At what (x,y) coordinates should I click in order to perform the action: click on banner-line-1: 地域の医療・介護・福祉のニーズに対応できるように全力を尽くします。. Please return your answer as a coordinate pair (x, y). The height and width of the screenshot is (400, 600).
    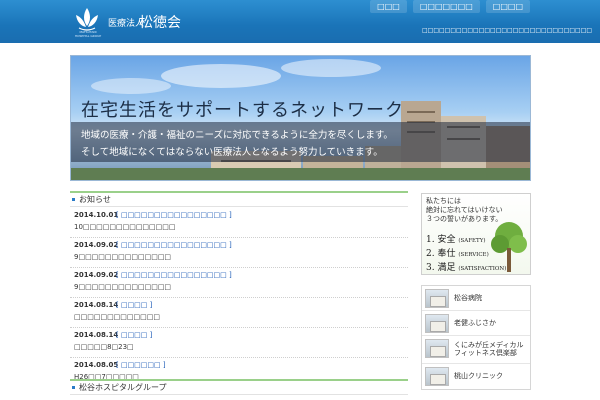
    Looking at the image, I should click on (237, 135).